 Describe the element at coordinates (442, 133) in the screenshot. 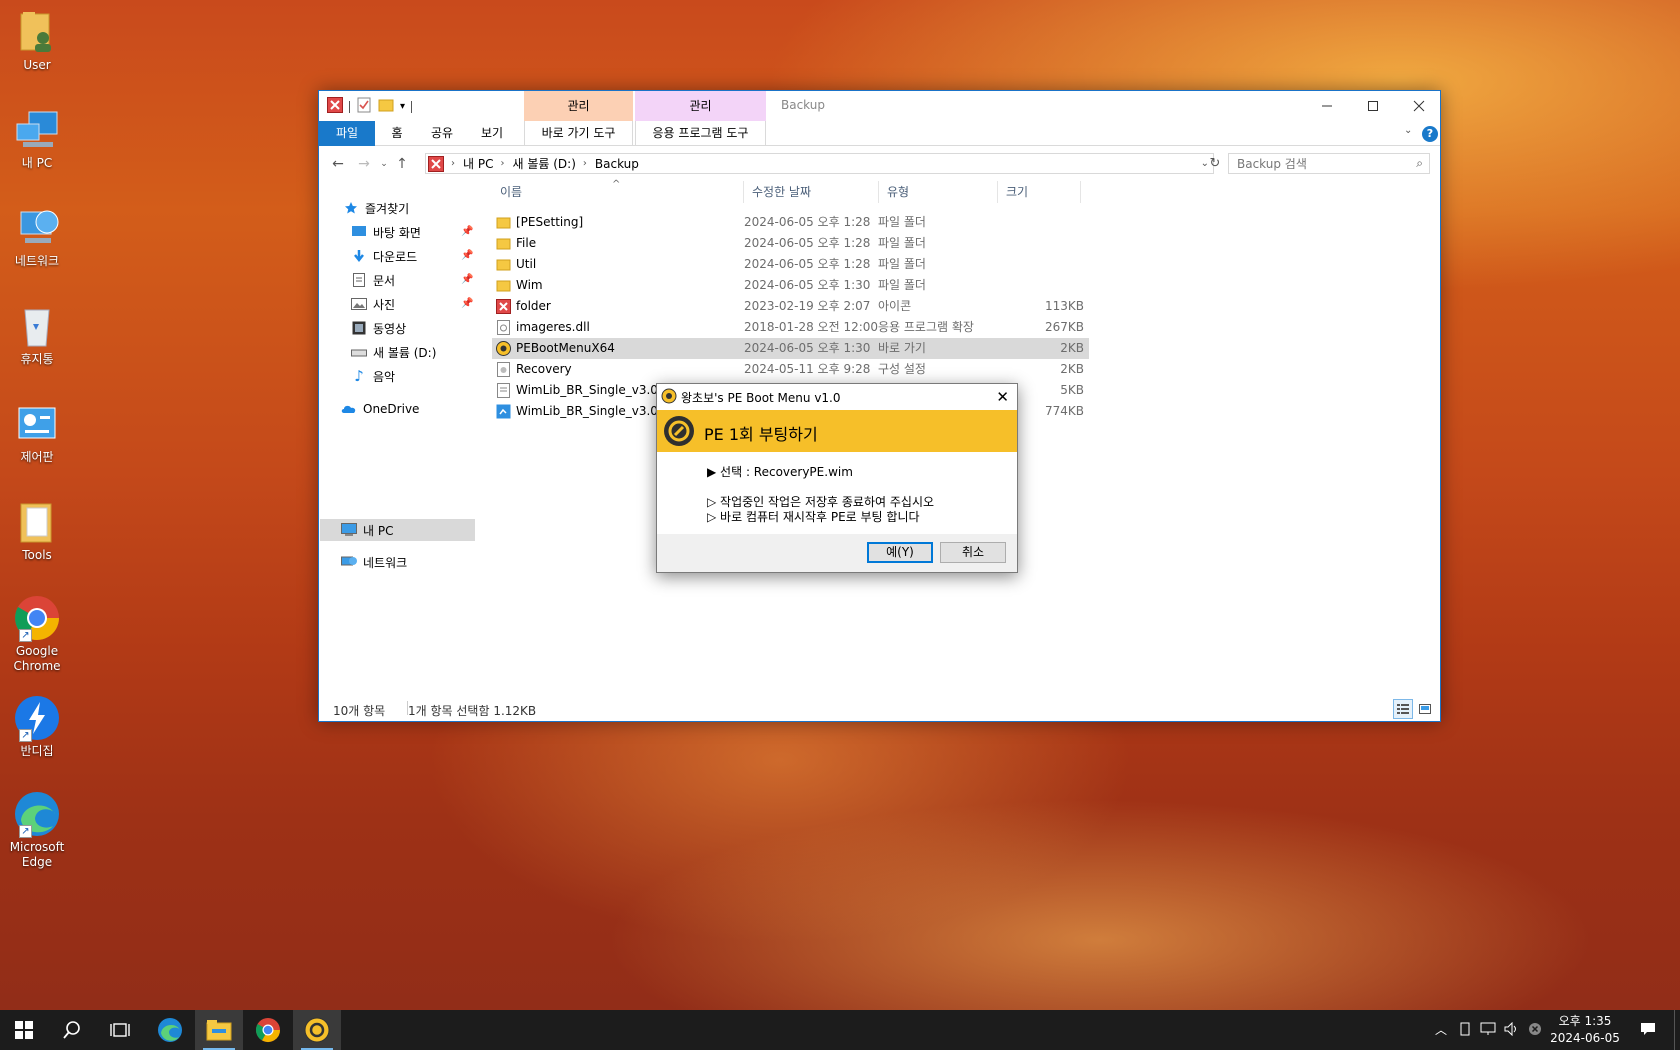

I see `tab-share: 공유` at that location.